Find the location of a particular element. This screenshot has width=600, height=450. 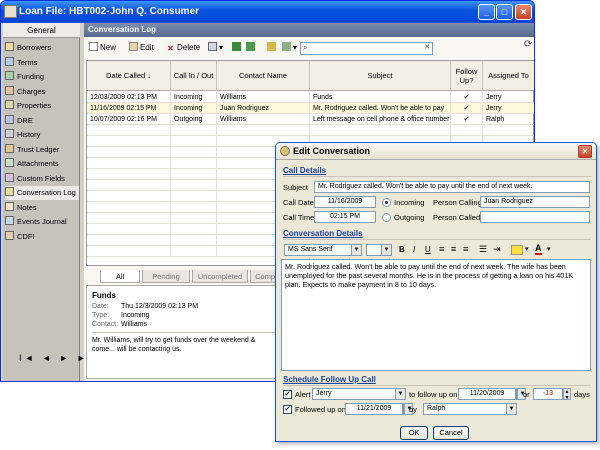

bold-button: B is located at coordinates (402, 249).